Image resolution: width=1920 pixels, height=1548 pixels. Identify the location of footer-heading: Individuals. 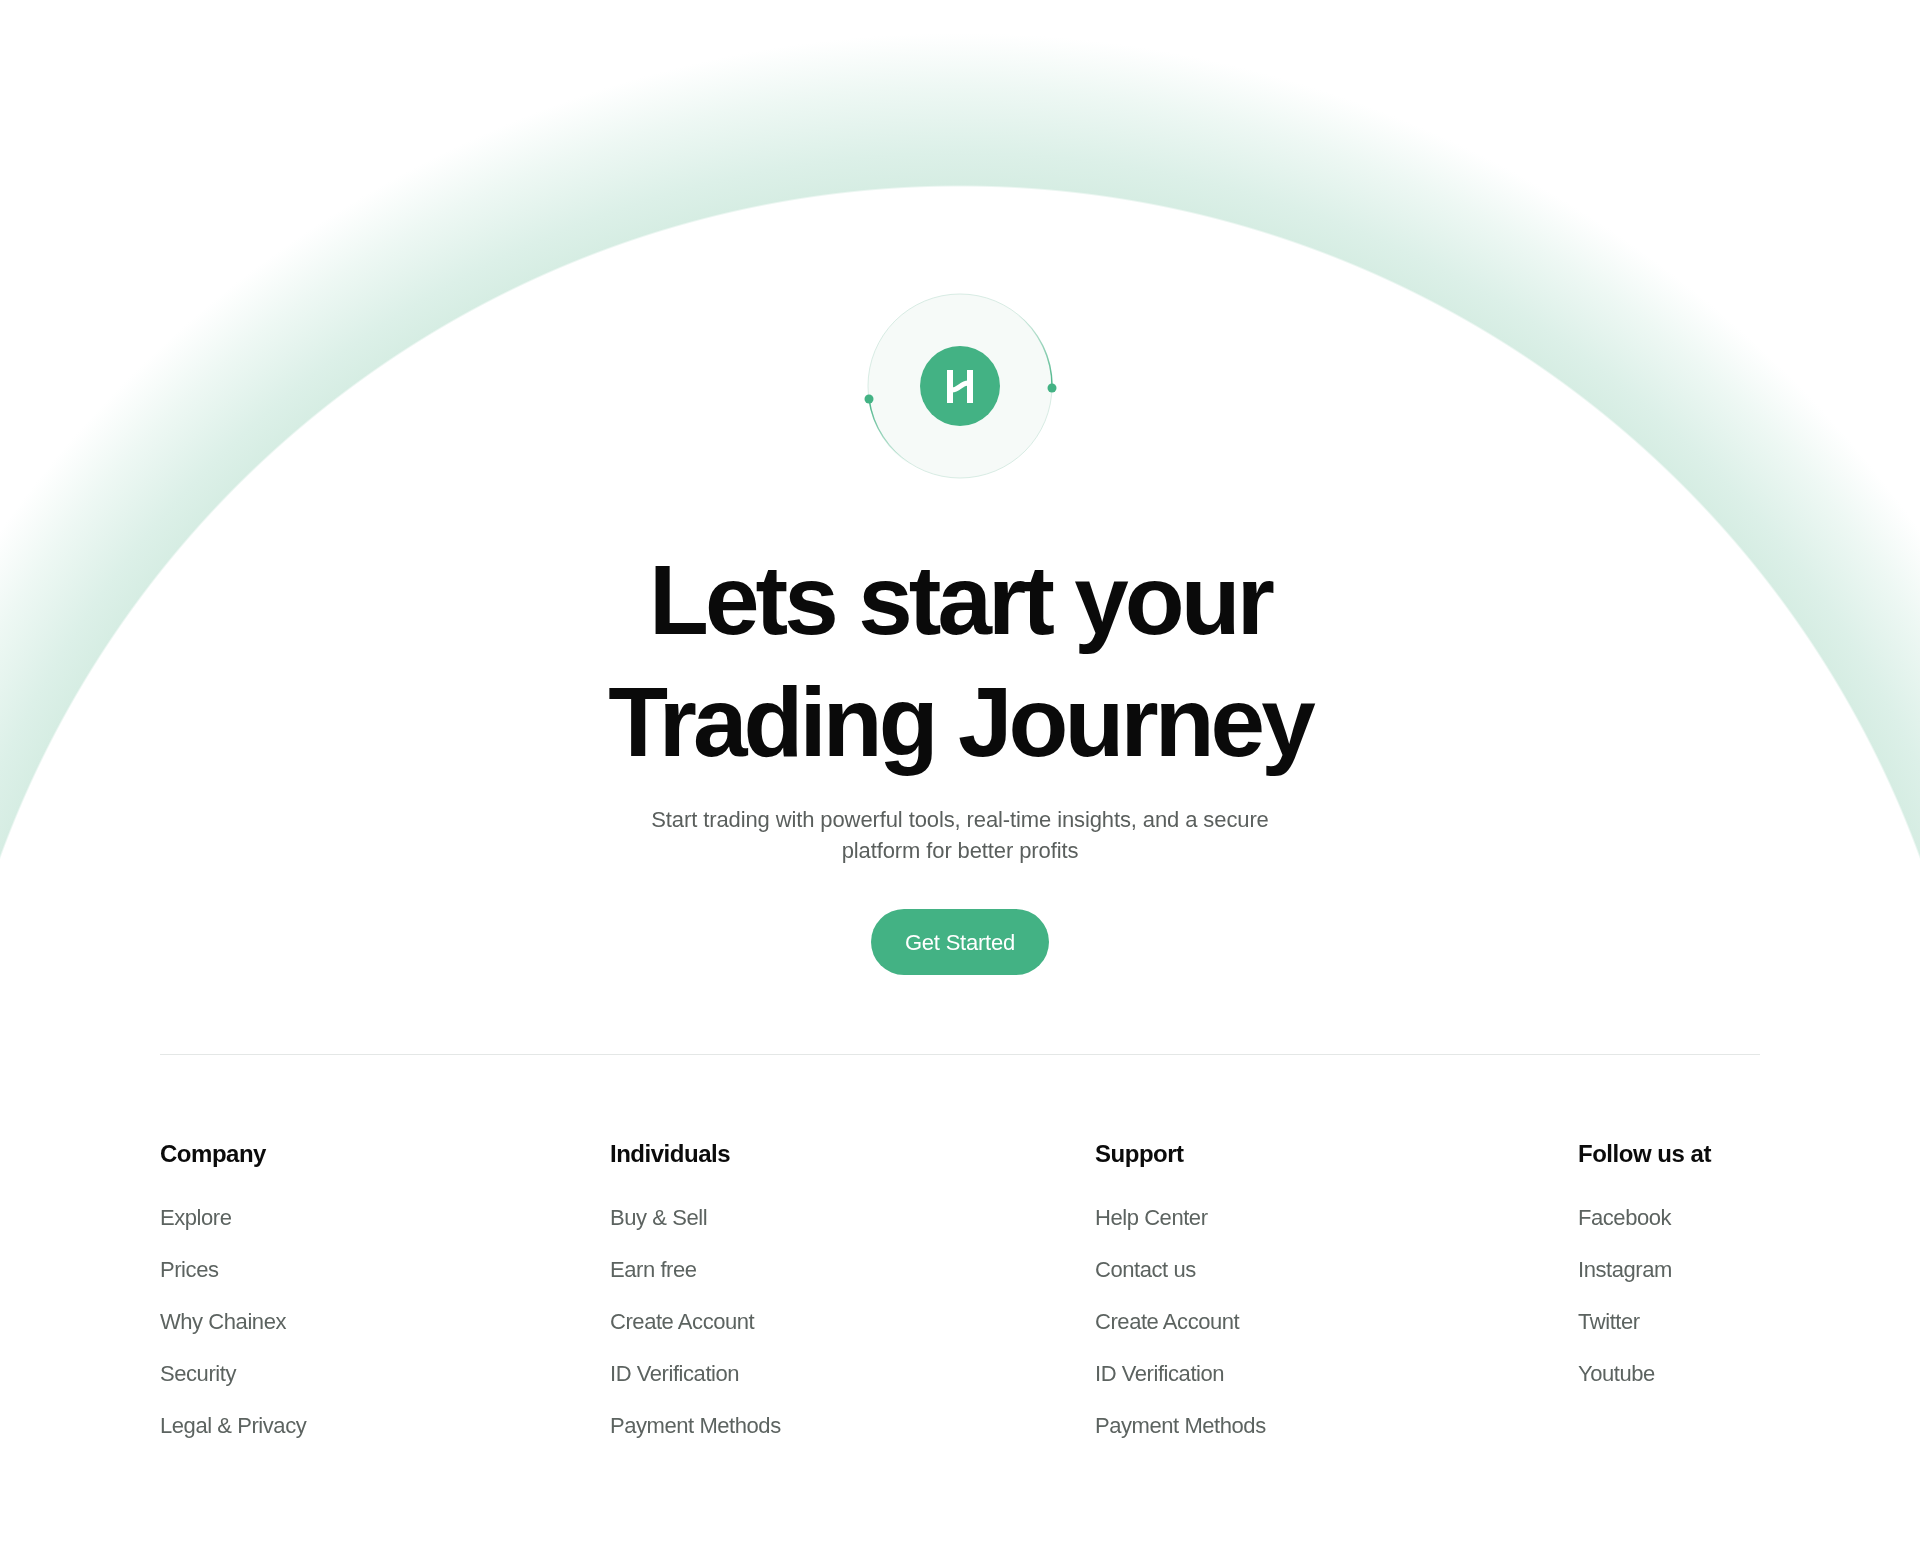
(670, 1154).